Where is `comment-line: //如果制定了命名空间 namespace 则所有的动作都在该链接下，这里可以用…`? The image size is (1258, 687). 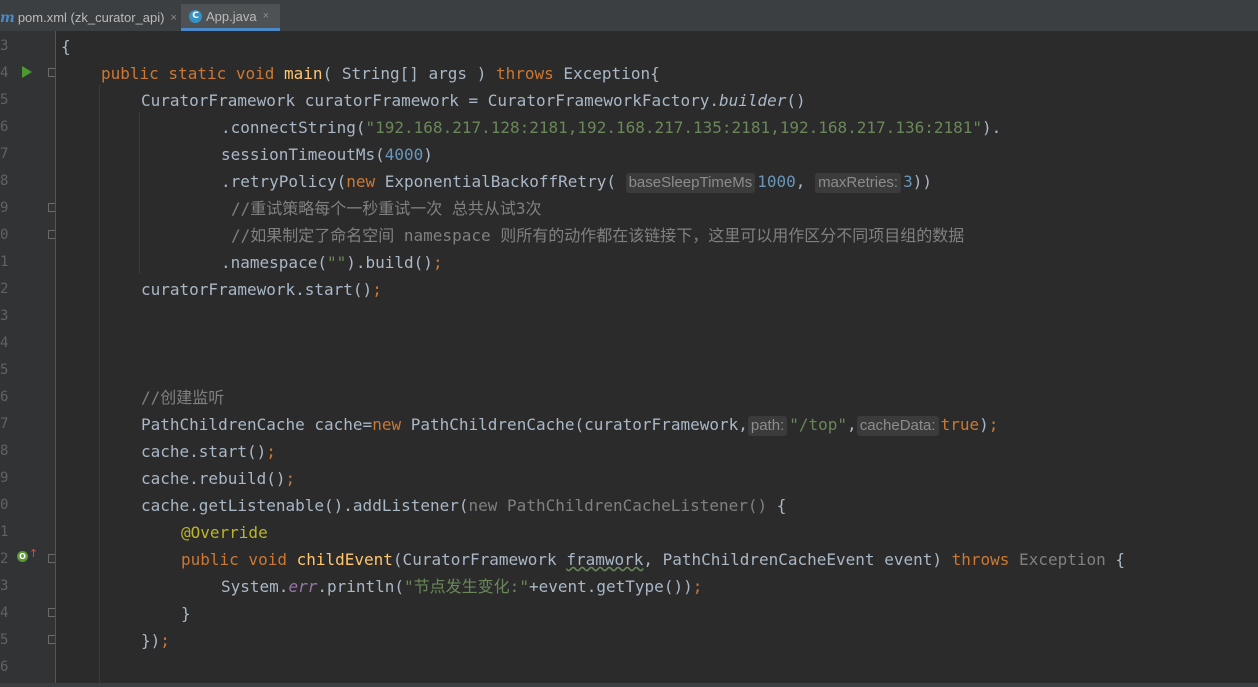 comment-line: //如果制定了命名空间 namespace 则所有的动作都在该链接下，这里可以用… is located at coordinates (598, 235).